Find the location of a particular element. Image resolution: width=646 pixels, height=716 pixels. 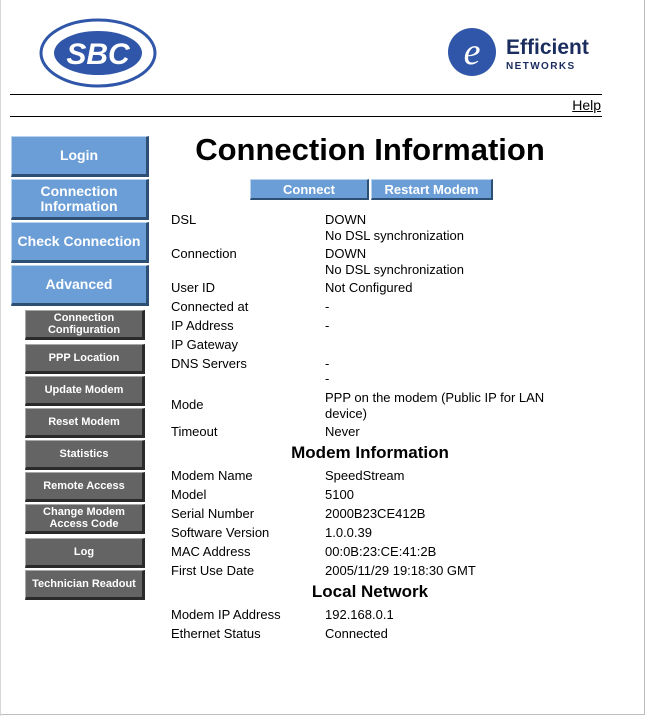

sbc-logo: SBC is located at coordinates (98, 53).